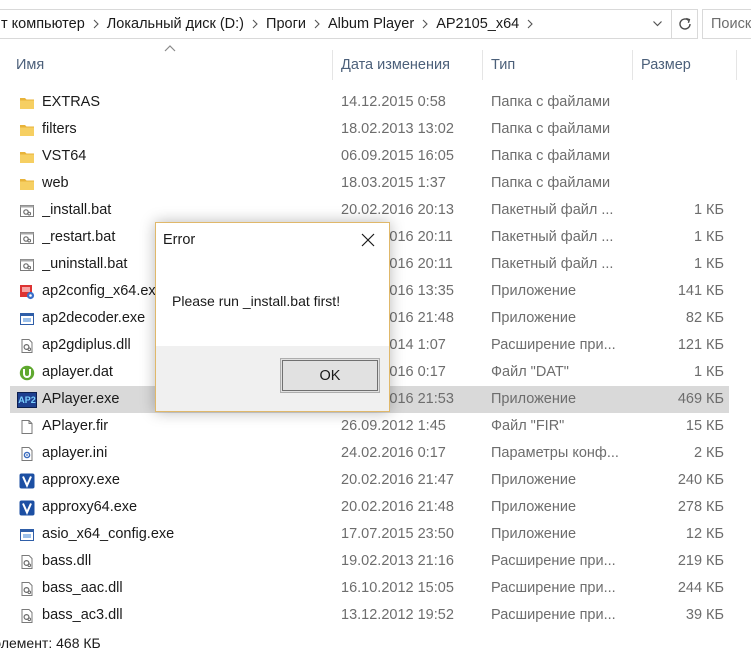  Describe the element at coordinates (700, 345) in the screenshot. I see `file-size: 121 КБ` at that location.